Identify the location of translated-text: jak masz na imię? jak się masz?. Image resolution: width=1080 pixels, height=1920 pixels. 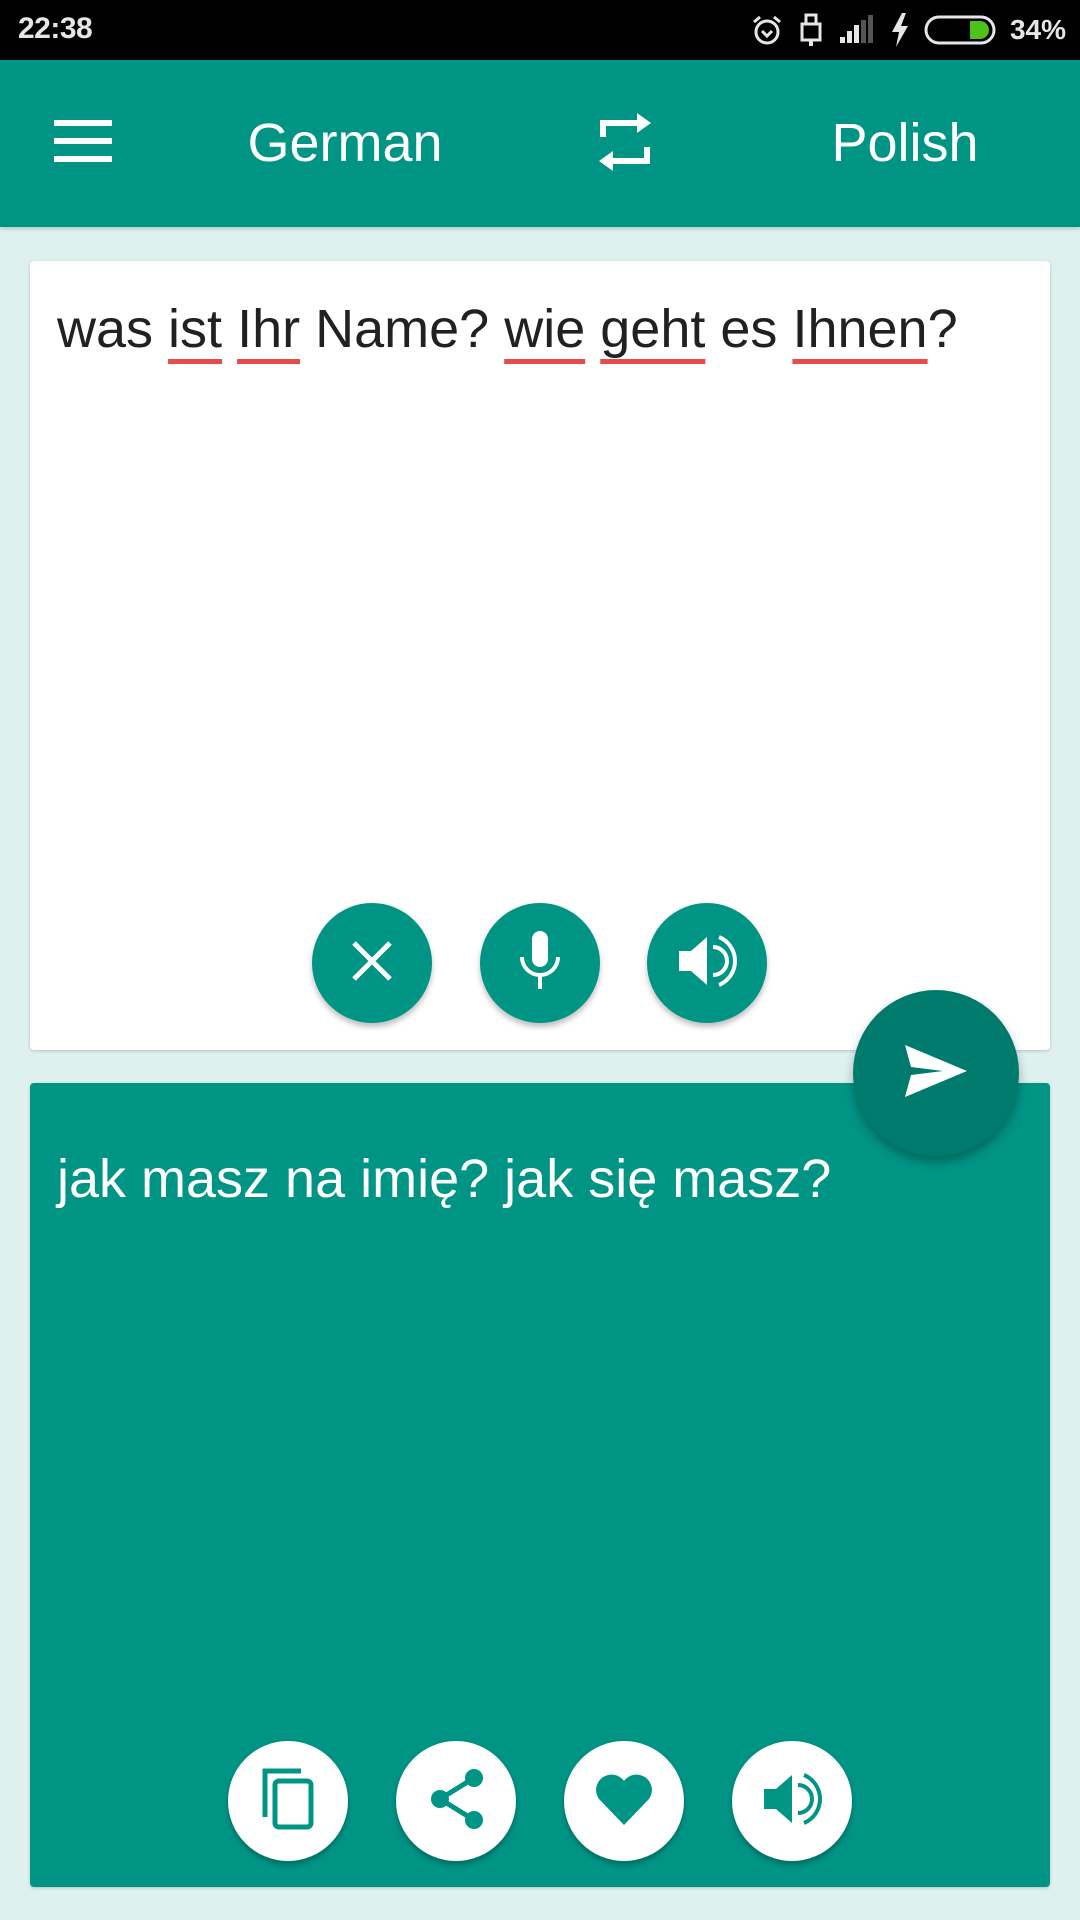
(444, 1179).